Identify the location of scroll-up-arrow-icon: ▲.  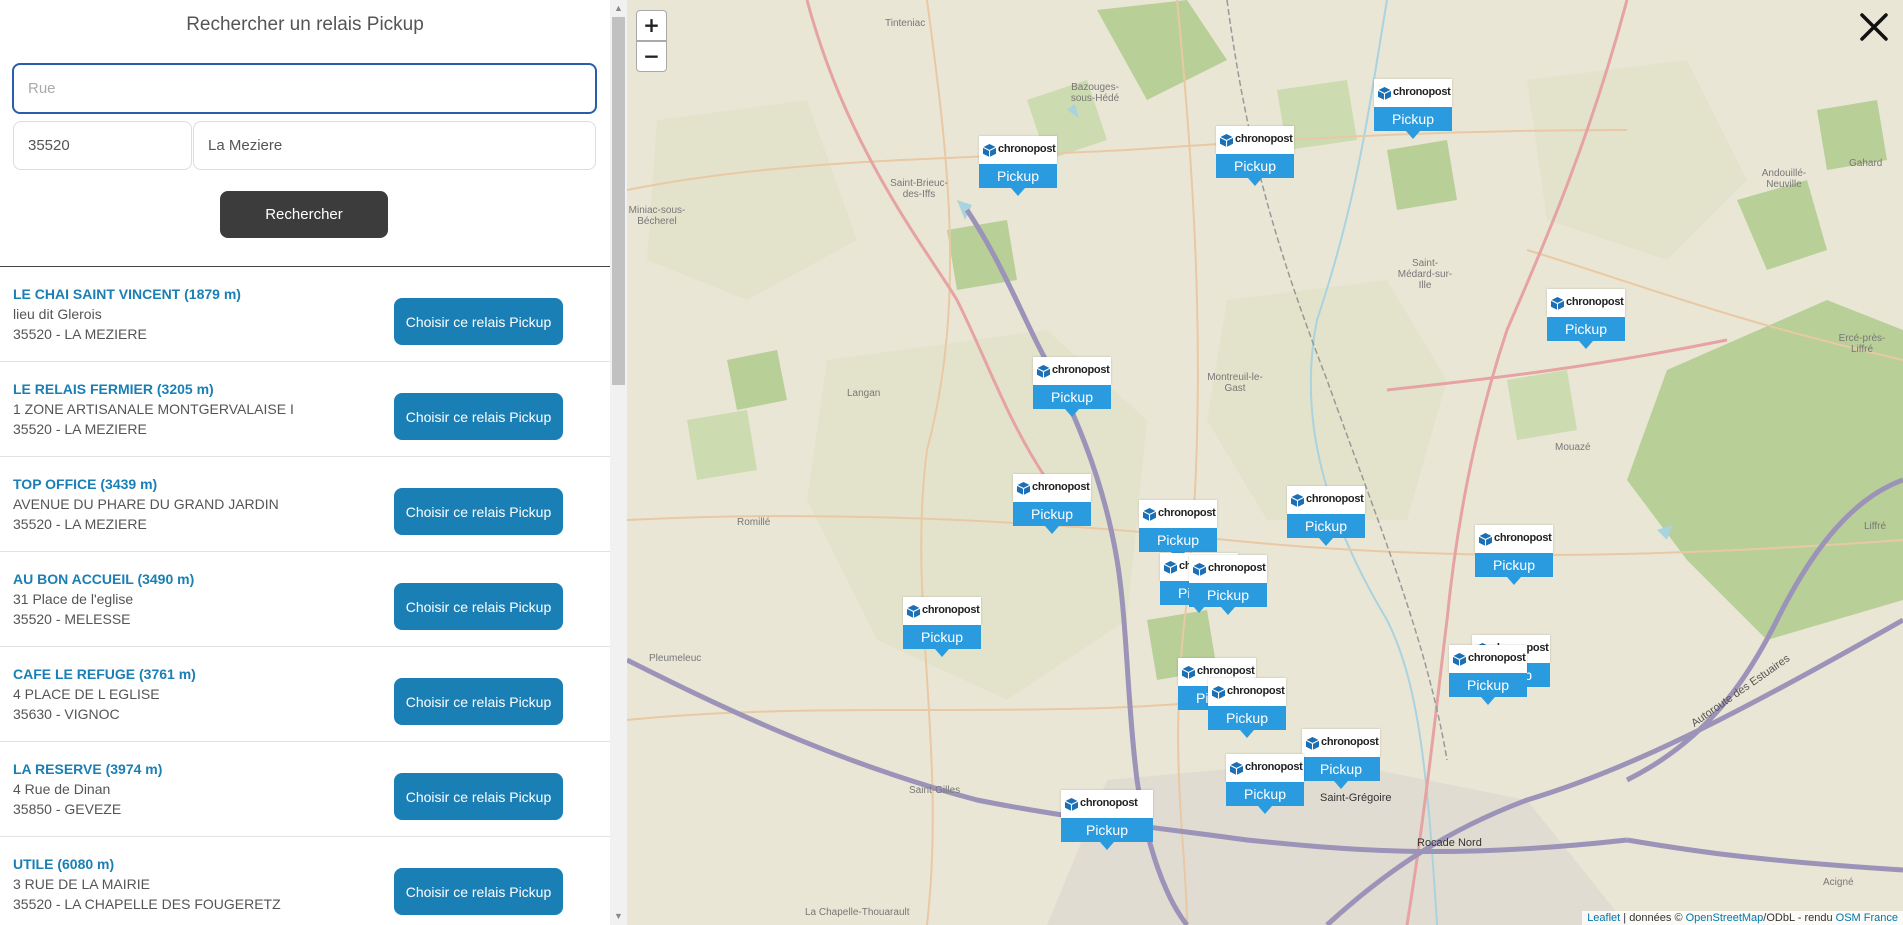
(618, 8).